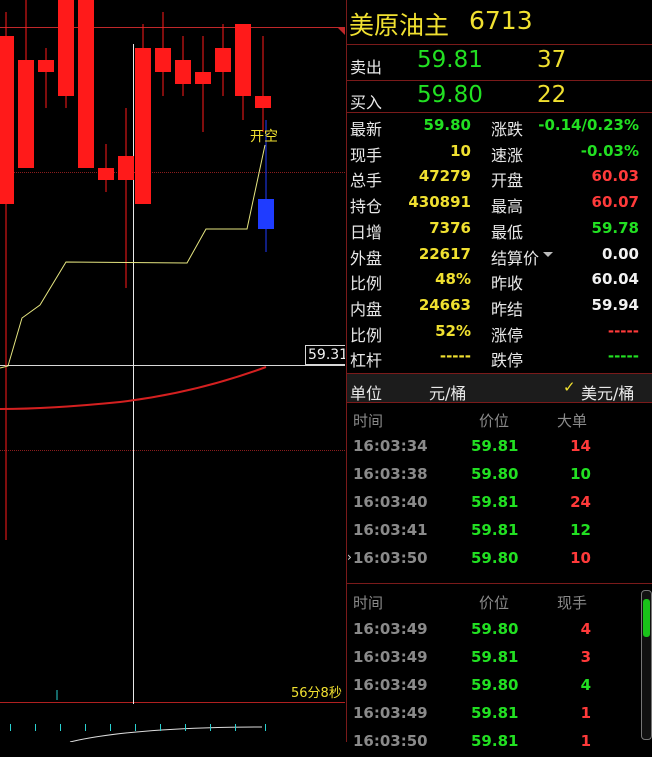  I want to click on tick-time: 16:03:50, so click(390, 741).